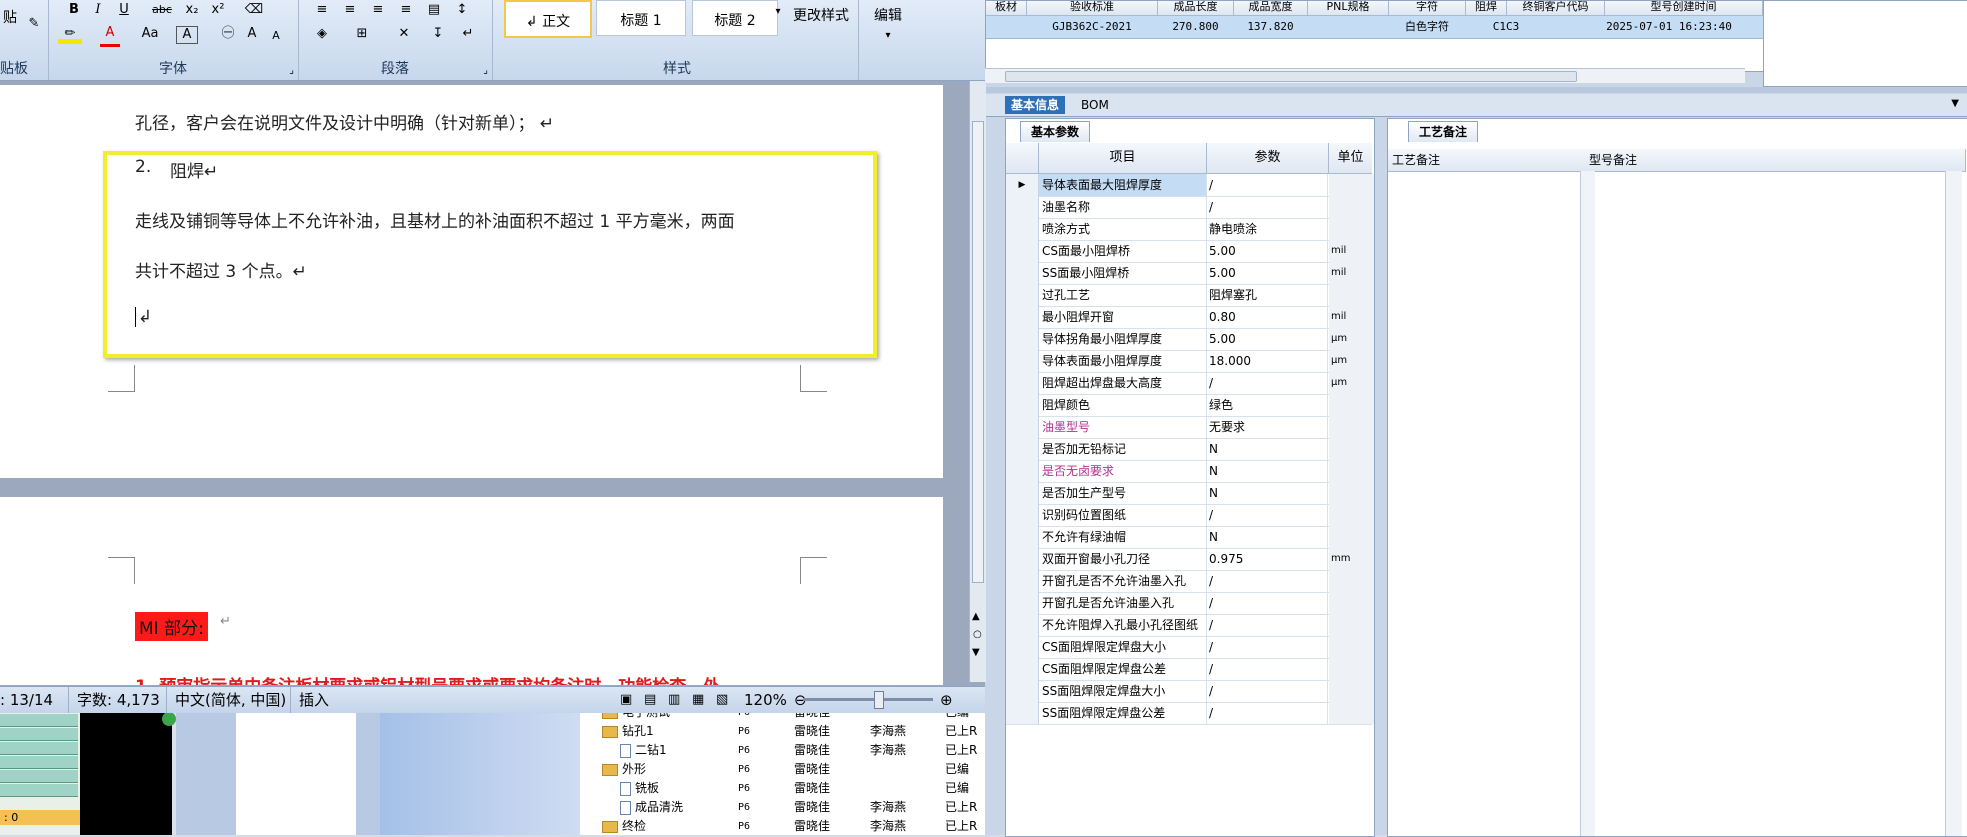 The width and height of the screenshot is (1967, 837). Describe the element at coordinates (35, 700) in the screenshot. I see `page-counter: : 13/14` at that location.